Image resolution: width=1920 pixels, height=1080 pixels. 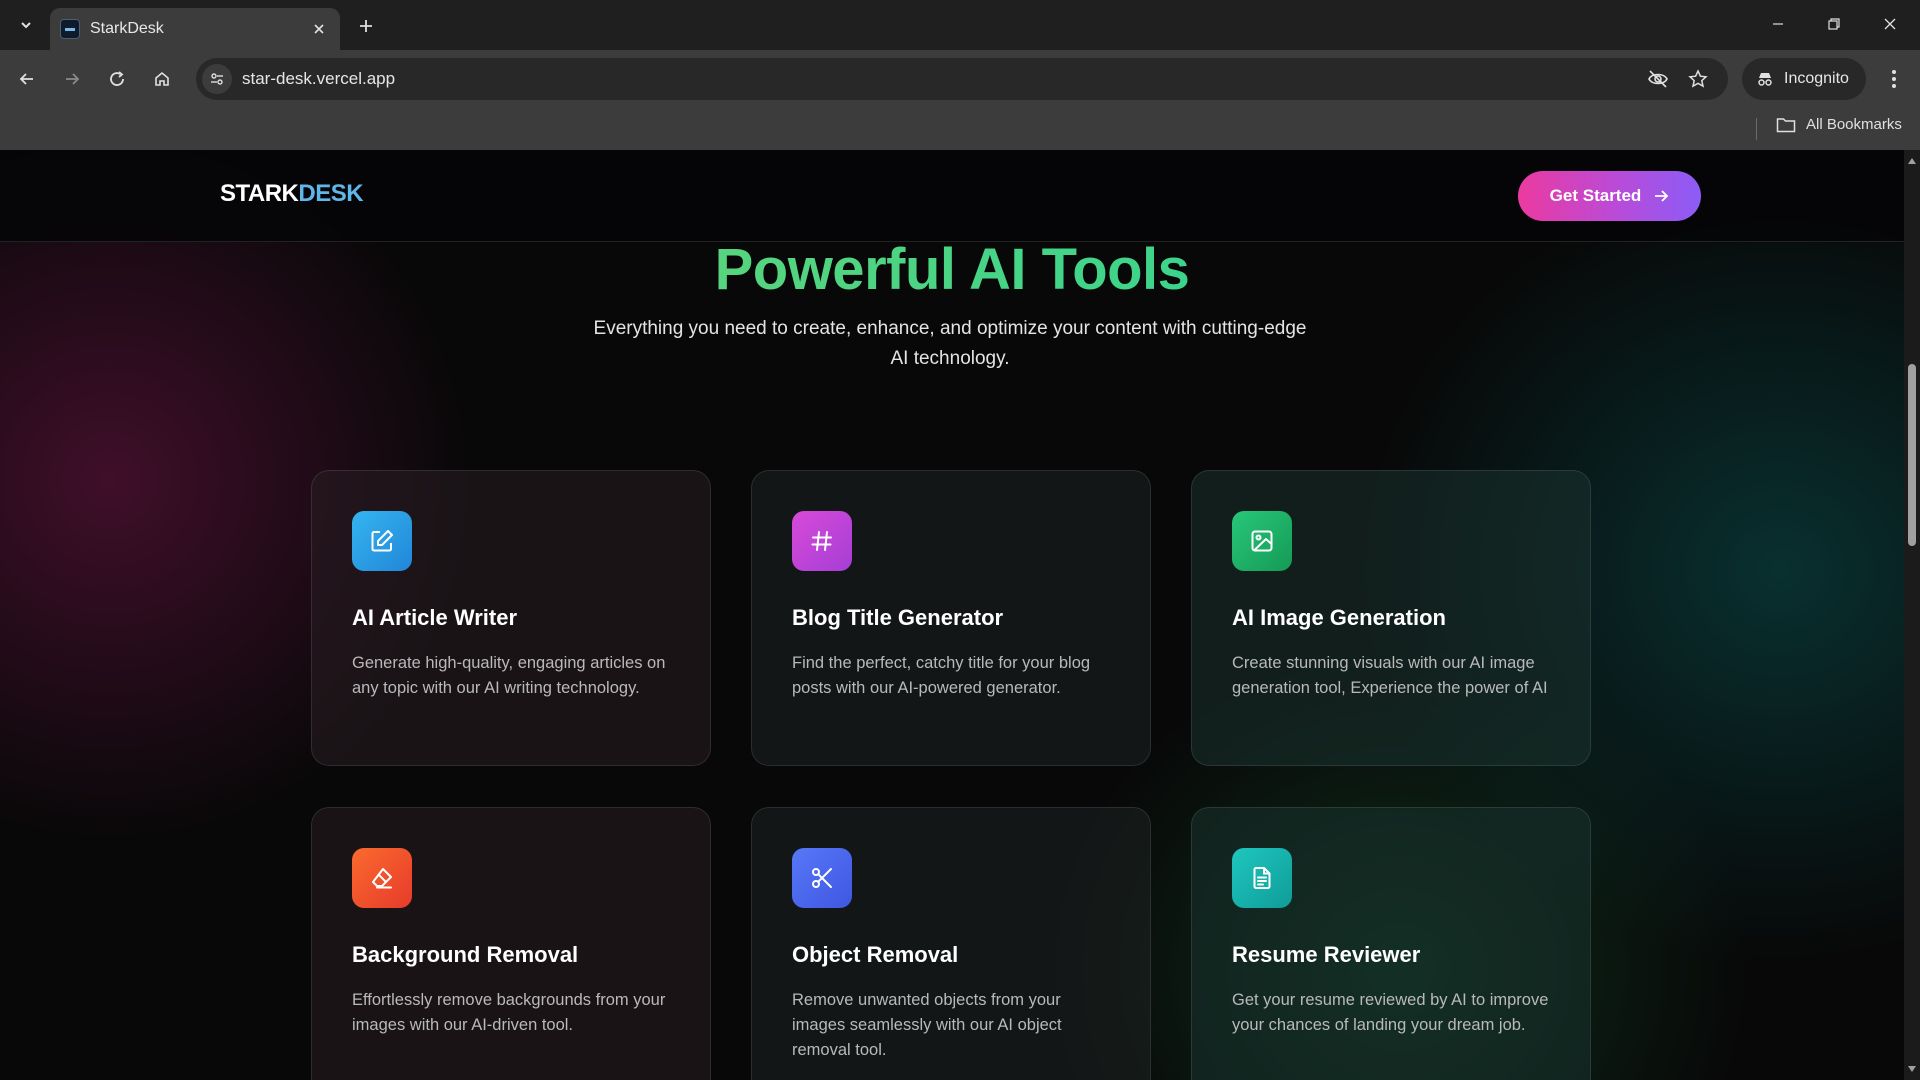 I want to click on url-text: star-desk.vercel.app, so click(x=318, y=79).